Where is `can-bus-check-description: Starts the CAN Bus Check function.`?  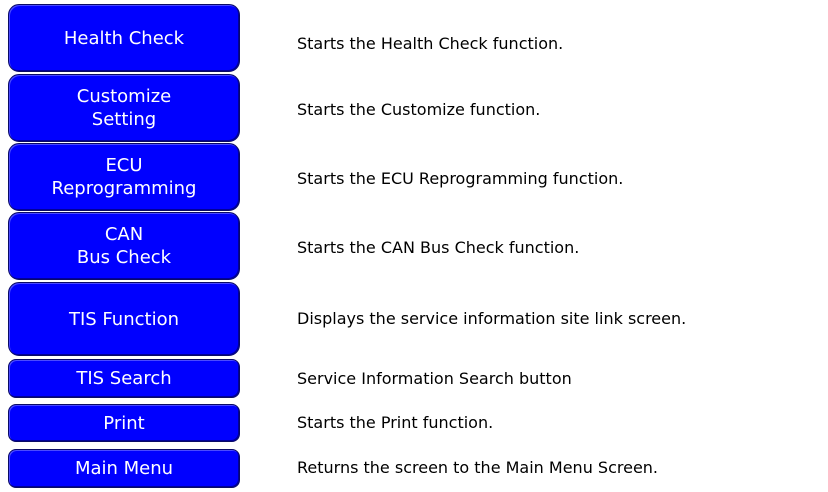
can-bus-check-description: Starts the CAN Bus Check function. is located at coordinates (438, 247).